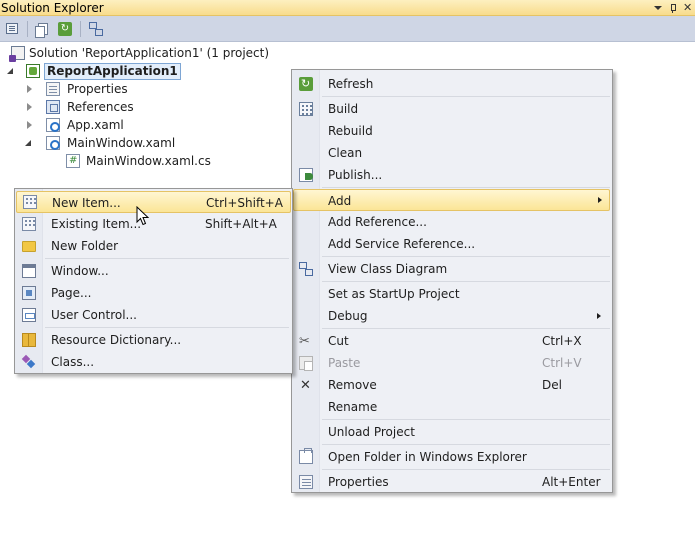  I want to click on user-control-icon, so click(29, 315).